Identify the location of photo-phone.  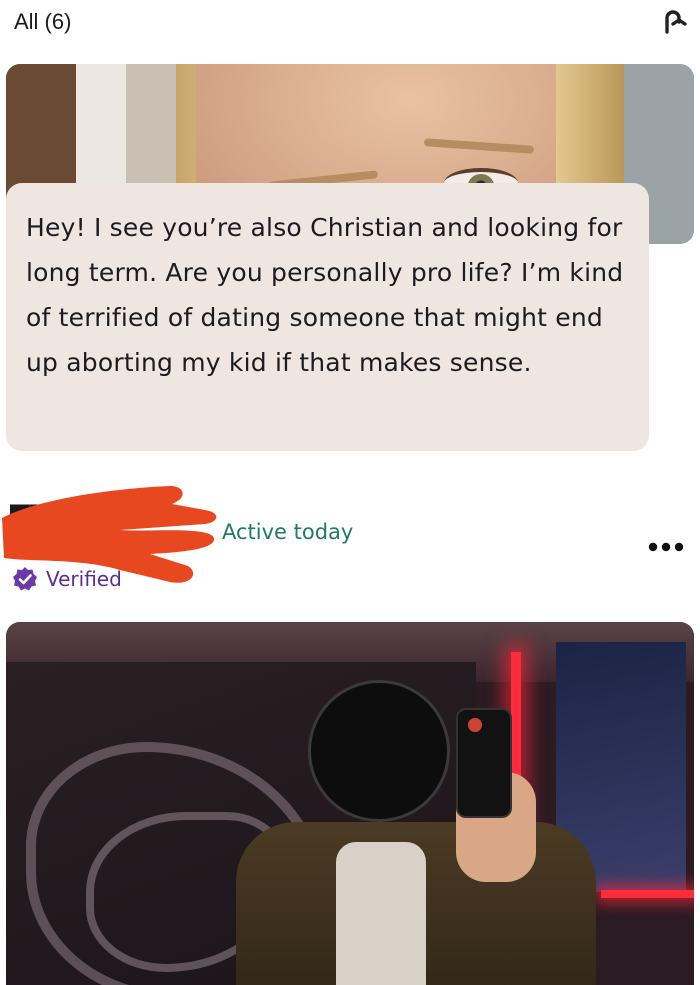
(484, 763).